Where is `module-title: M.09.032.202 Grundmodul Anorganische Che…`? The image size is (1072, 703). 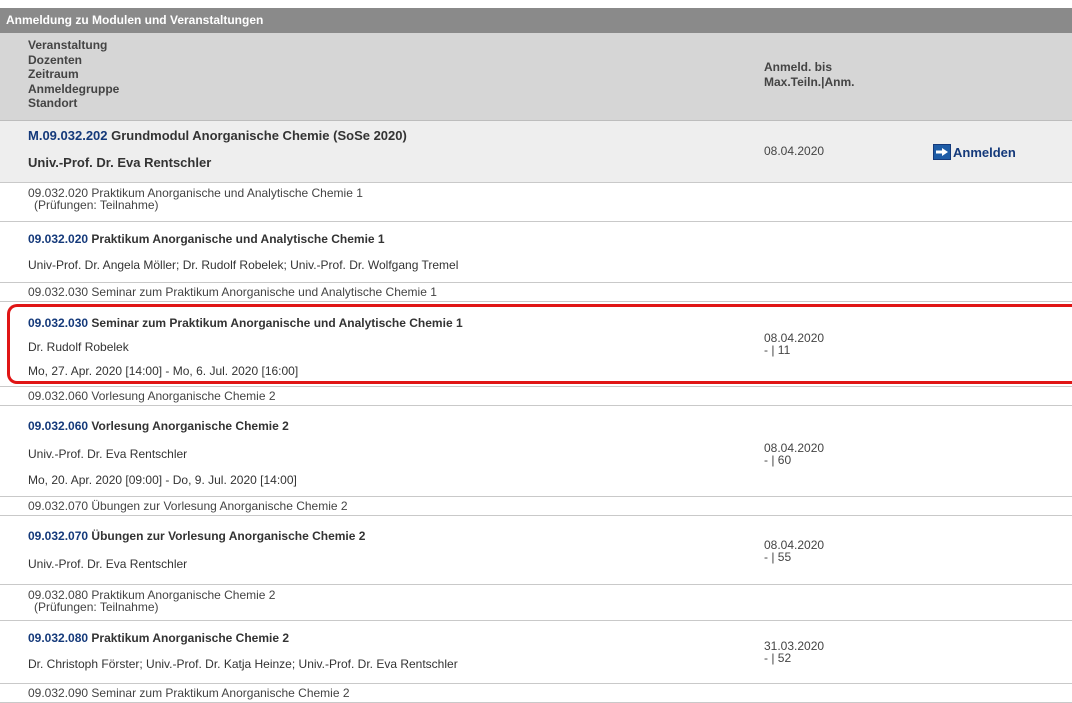 module-title: M.09.032.202 Grundmodul Anorganische Che… is located at coordinates (217, 135).